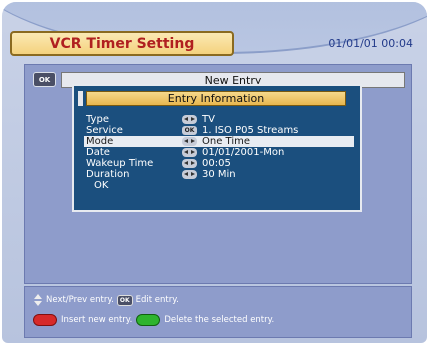  I want to click on help-text: Next/Prev entry., so click(80, 300).